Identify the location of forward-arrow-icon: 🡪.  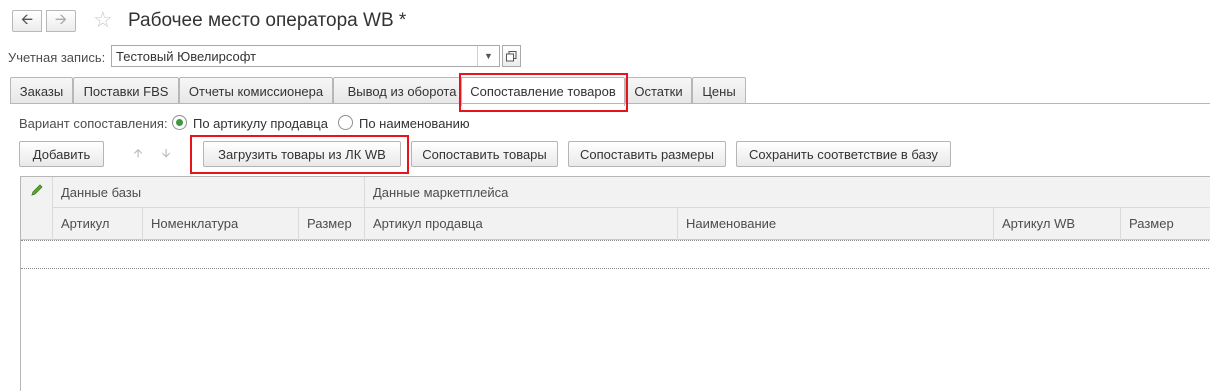
(61, 21).